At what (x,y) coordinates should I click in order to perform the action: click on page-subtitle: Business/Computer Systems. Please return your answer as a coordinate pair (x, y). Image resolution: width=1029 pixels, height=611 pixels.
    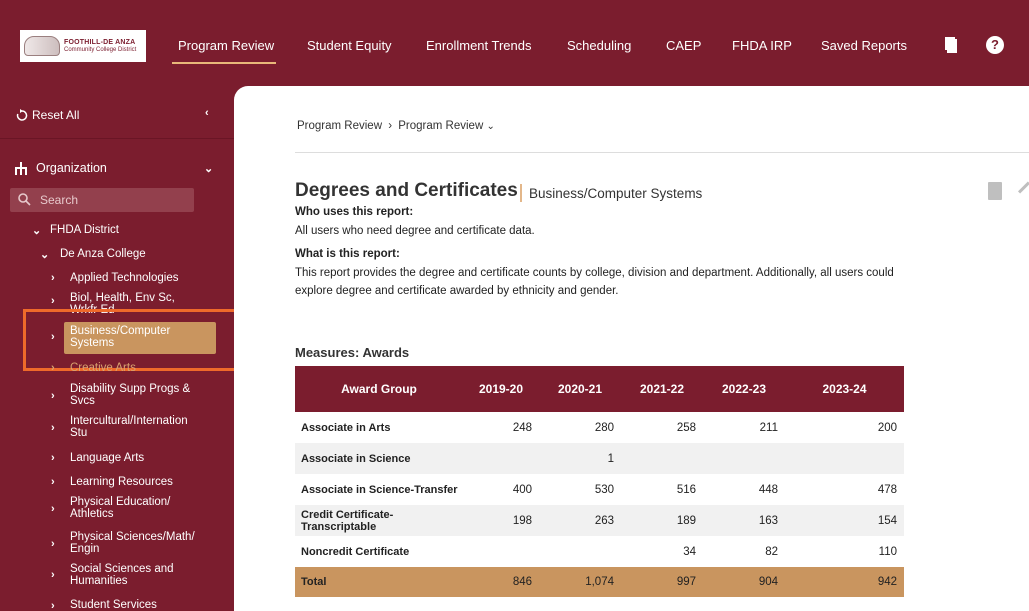
    Looking at the image, I should click on (616, 193).